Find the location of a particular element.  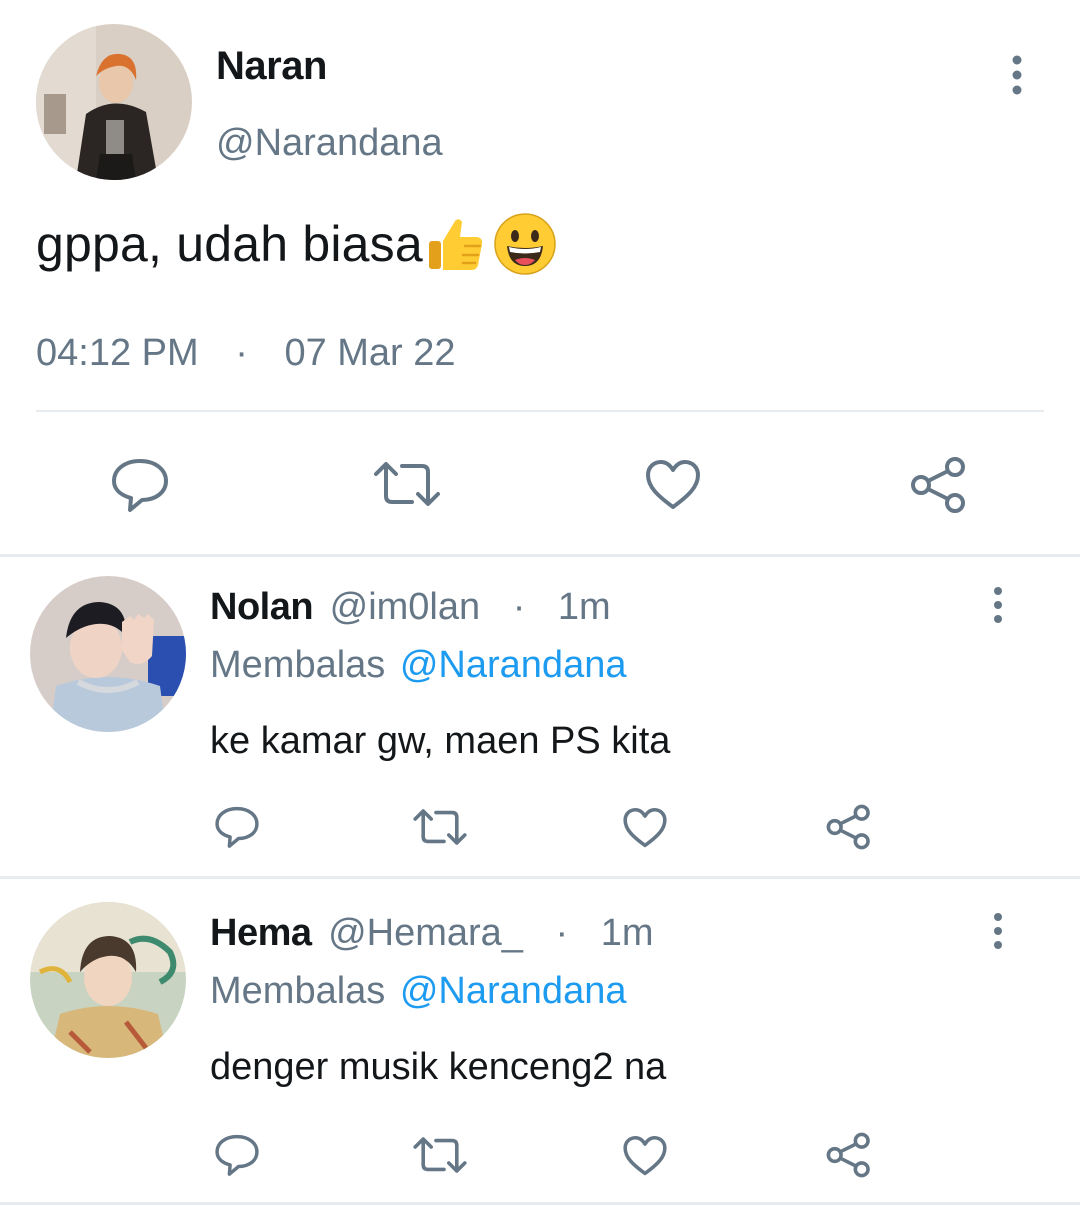

reply-header: Nolan @im0lan · 1m is located at coordinates (410, 607).